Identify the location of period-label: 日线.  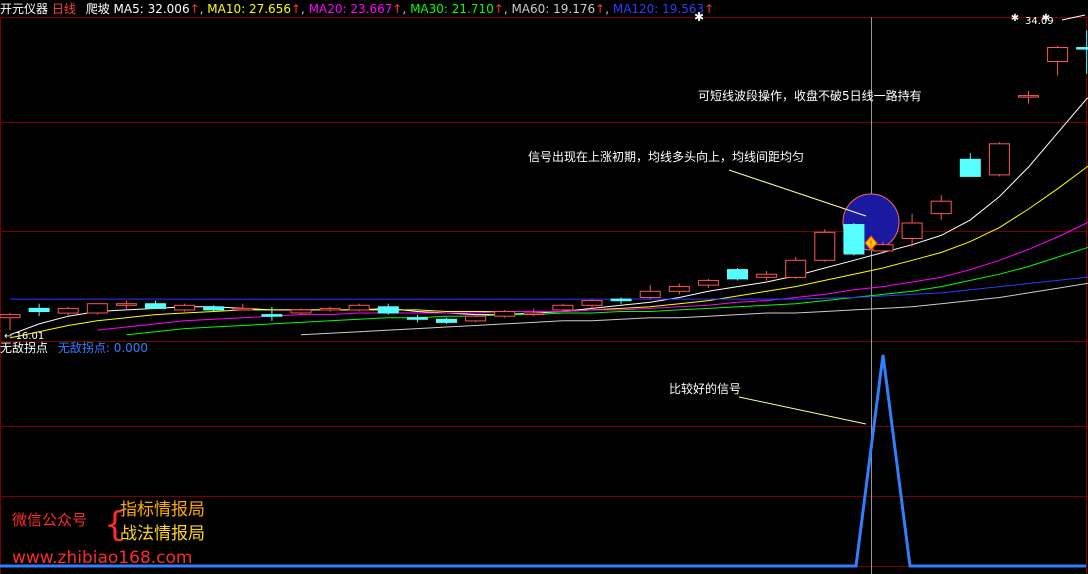
(64, 9).